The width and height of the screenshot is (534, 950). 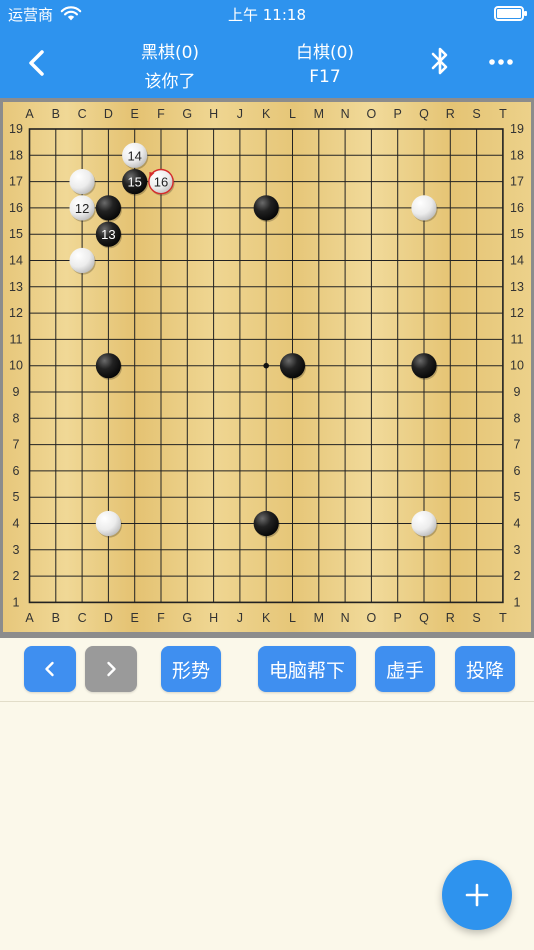 What do you see at coordinates (307, 669) in the screenshot?
I see `computer-help-button: 电脑帮下` at bounding box center [307, 669].